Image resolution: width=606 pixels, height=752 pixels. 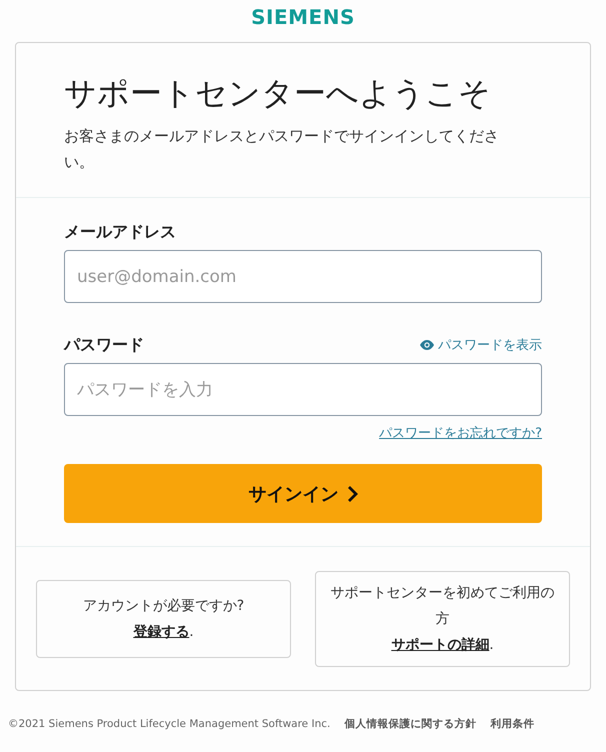 What do you see at coordinates (104, 345) in the screenshot?
I see `field-label: パスワード` at bounding box center [104, 345].